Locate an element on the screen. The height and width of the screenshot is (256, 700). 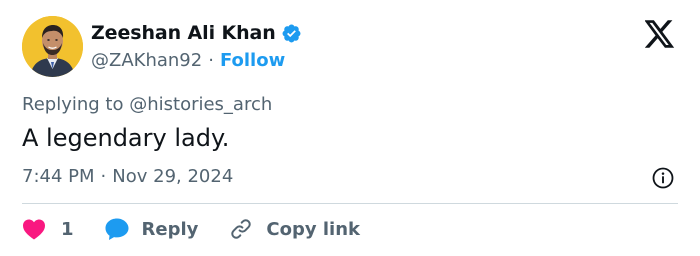
avatar is located at coordinates (52, 46).